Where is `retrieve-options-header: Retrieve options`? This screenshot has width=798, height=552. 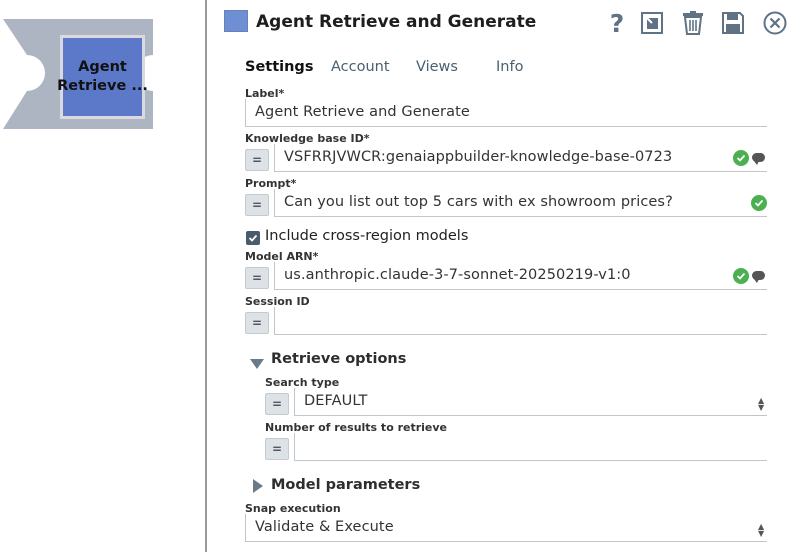 retrieve-options-header: Retrieve options is located at coordinates (338, 359).